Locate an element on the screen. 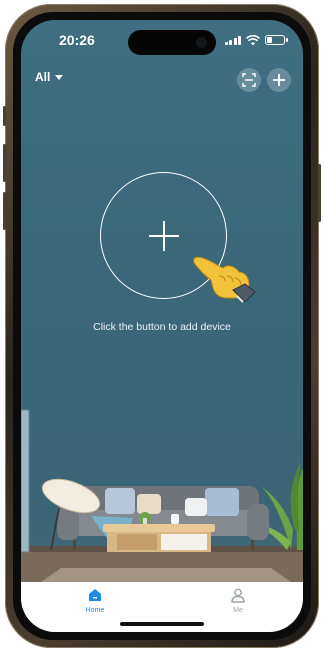 The image size is (324, 652). home-indicator is located at coordinates (162, 624).